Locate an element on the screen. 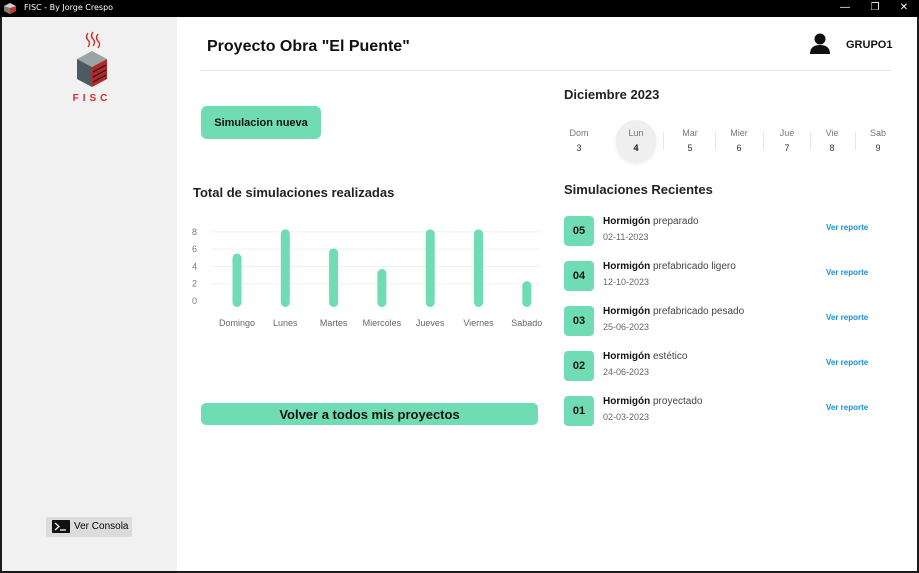 This screenshot has height=573, width=919. calendar-day-dom: Dom 3 is located at coordinates (579, 141).